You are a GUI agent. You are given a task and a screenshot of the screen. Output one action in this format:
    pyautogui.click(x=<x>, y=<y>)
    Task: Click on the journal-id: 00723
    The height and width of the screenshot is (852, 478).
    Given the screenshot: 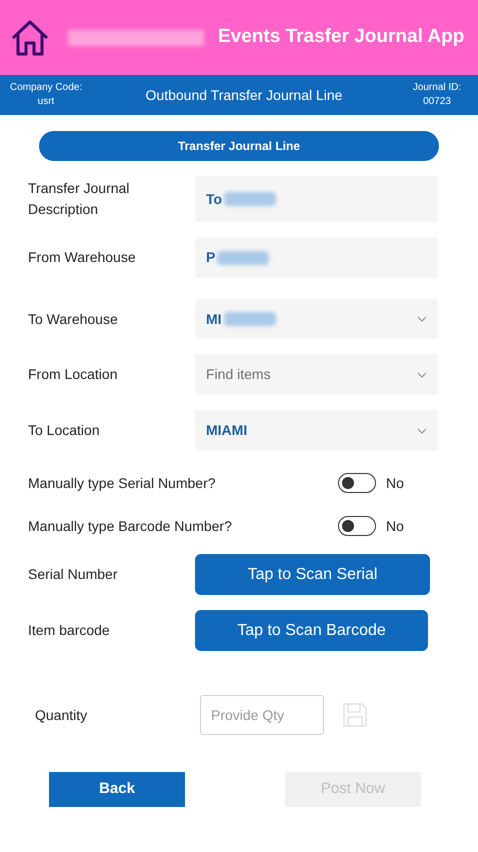 What is the action you would take?
    pyautogui.click(x=437, y=102)
    